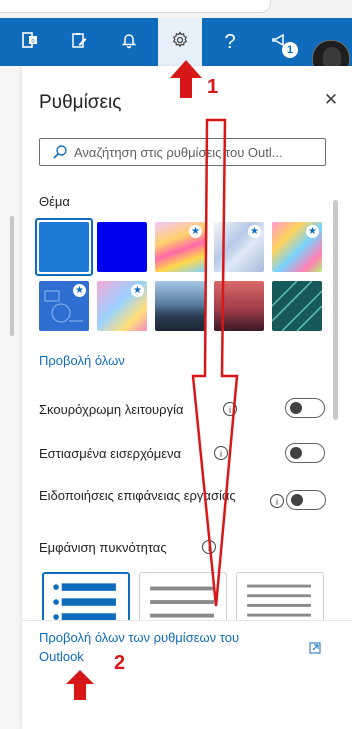  I want to click on theme-tile-blue, so click(64, 247).